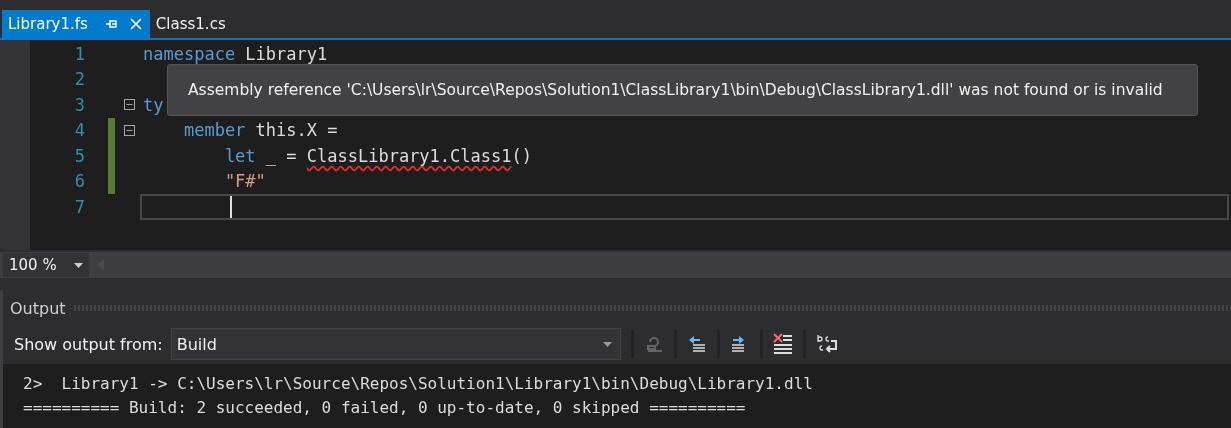  Describe the element at coordinates (46, 265) in the screenshot. I see `zoom-dropdown: 100 %` at that location.